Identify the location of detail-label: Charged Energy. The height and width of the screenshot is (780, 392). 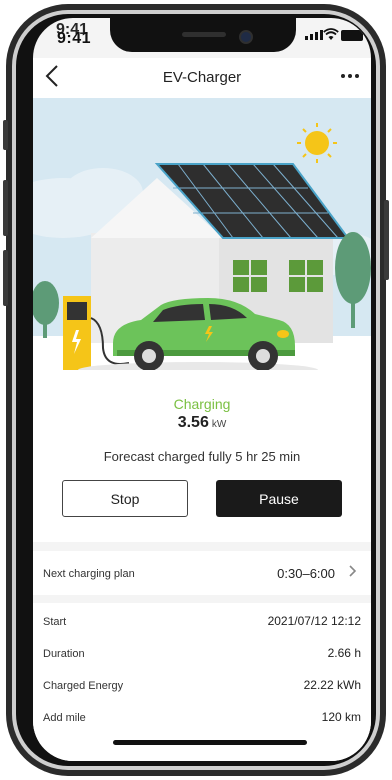
(83, 686).